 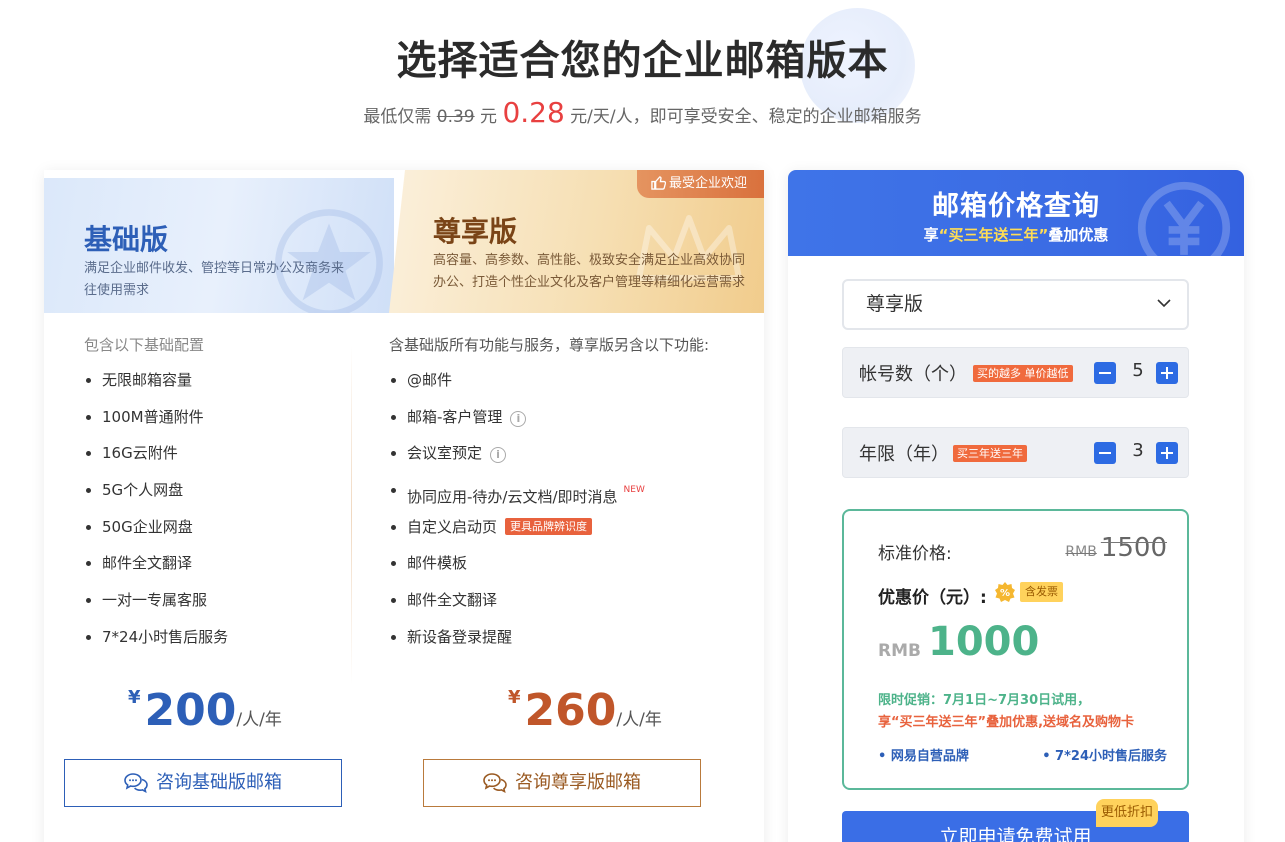 What do you see at coordinates (642, 61) in the screenshot?
I see `page-title: 选择适合您的企业邮箱版本` at bounding box center [642, 61].